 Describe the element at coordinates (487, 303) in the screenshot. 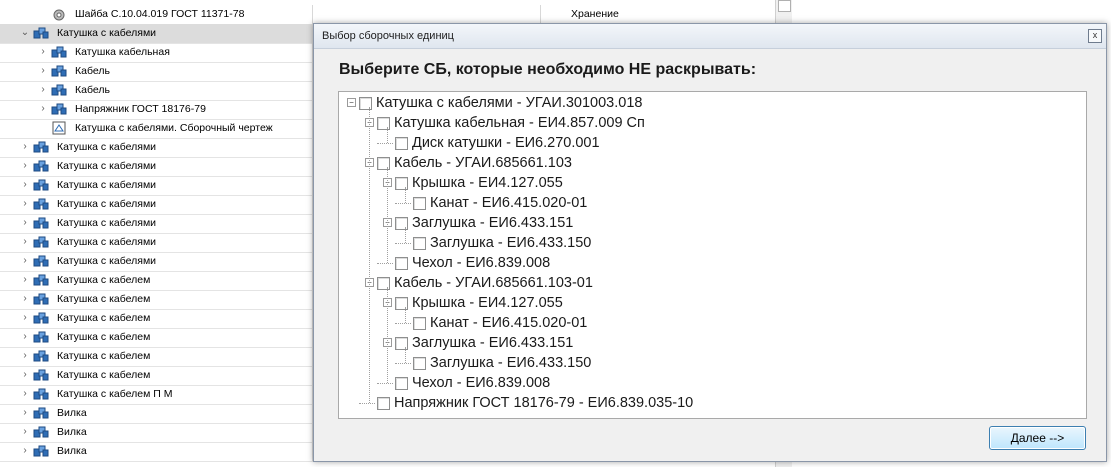

I see `tree-node-label: Крышка - ЕИ4.127.055` at that location.